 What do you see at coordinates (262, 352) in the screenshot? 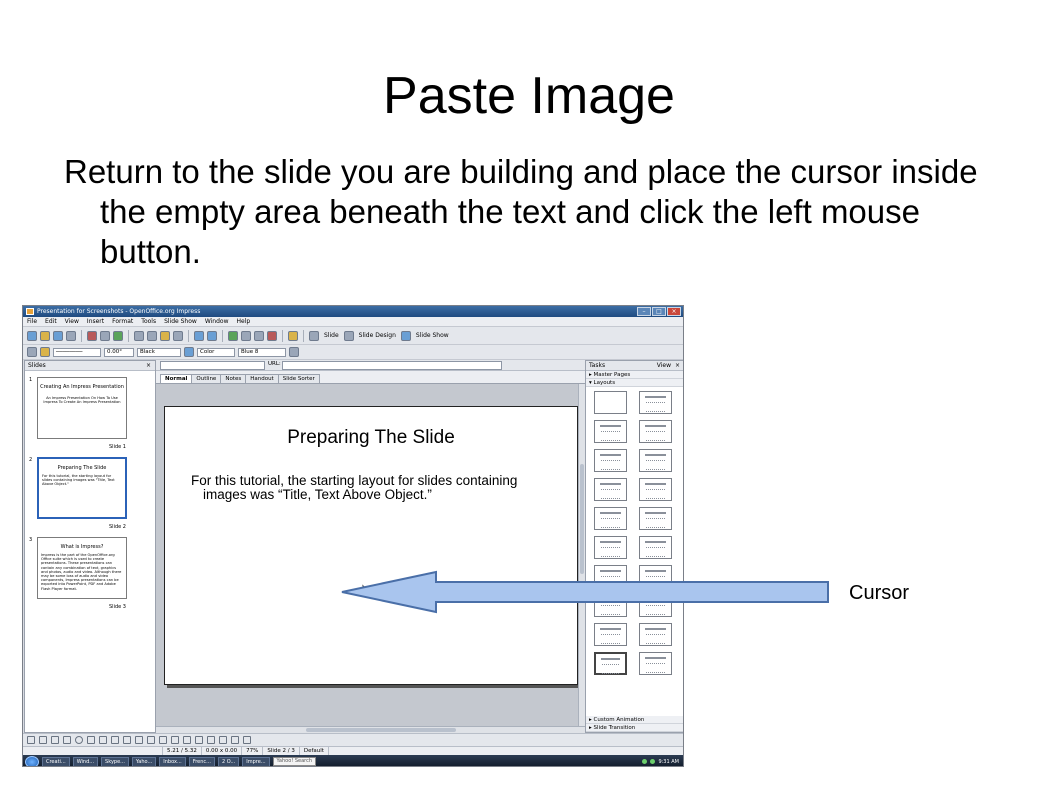
I see `fill-color-select: Blue 8` at bounding box center [262, 352].